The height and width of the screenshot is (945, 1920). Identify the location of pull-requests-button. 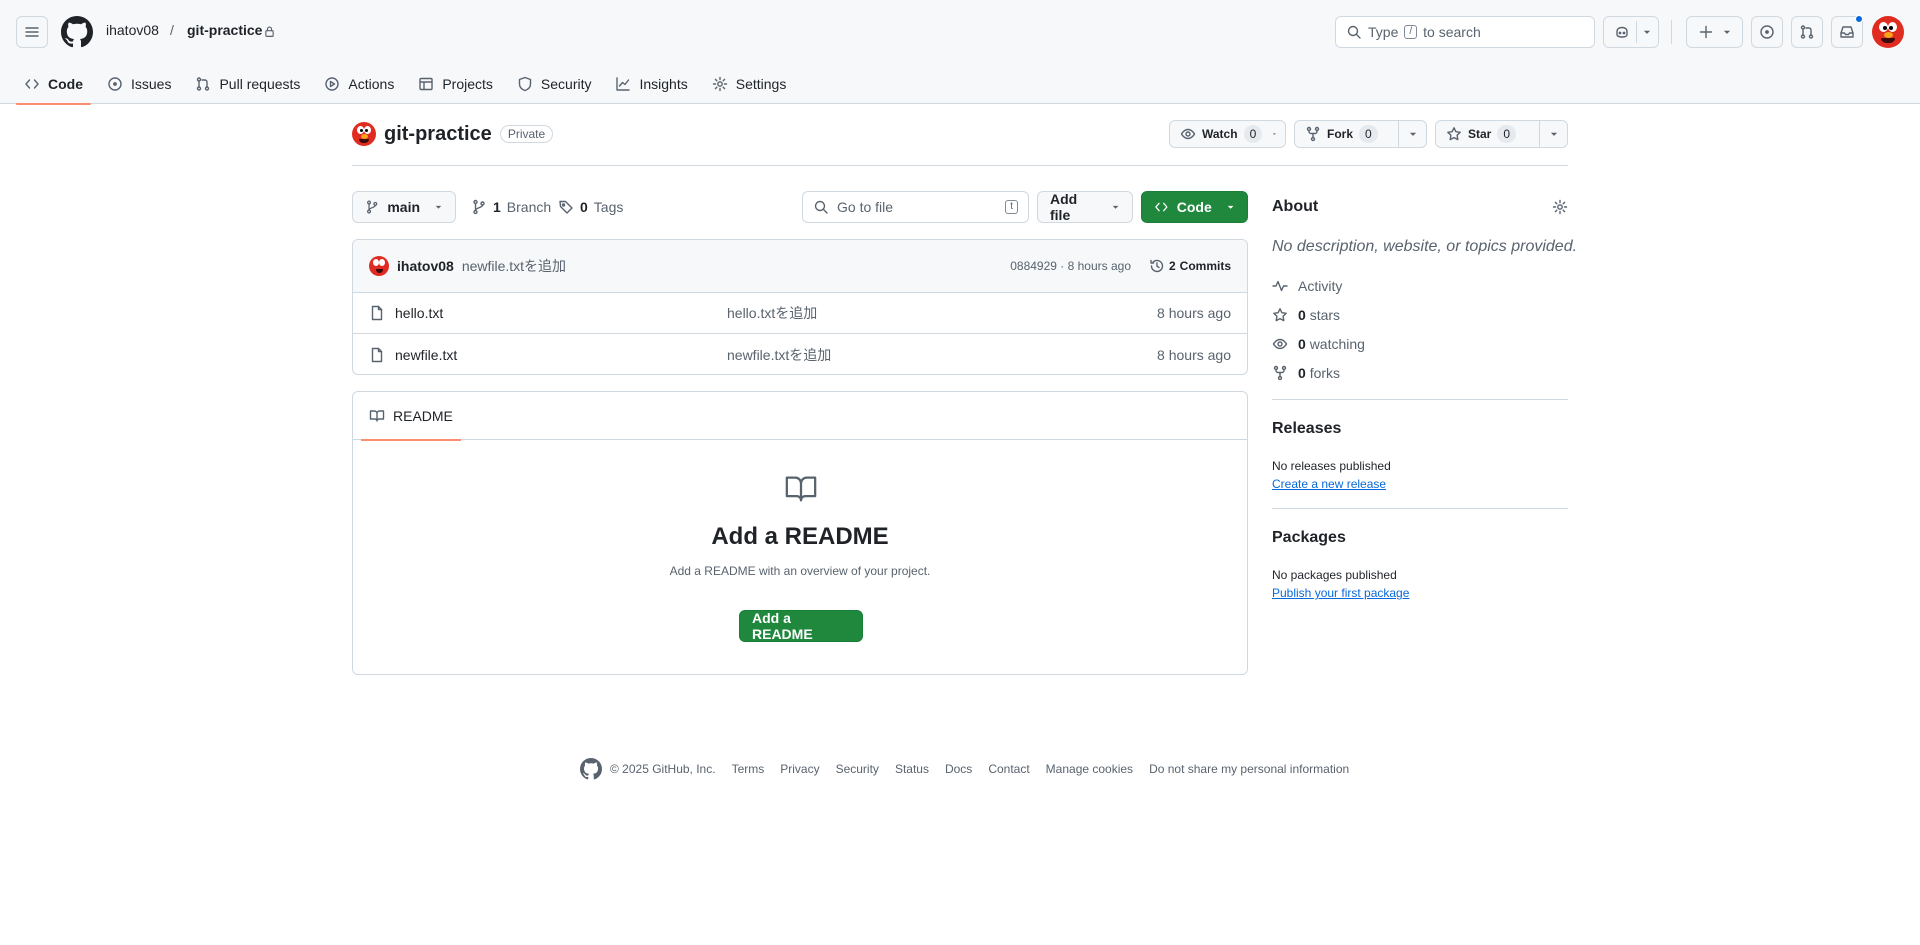
(1807, 32).